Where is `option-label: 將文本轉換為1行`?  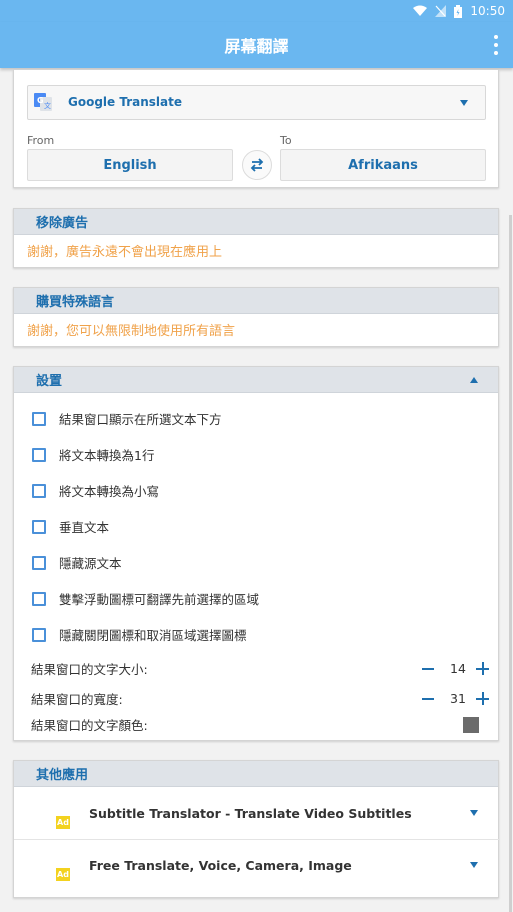
option-label: 將文本轉換為1行 is located at coordinates (107, 455).